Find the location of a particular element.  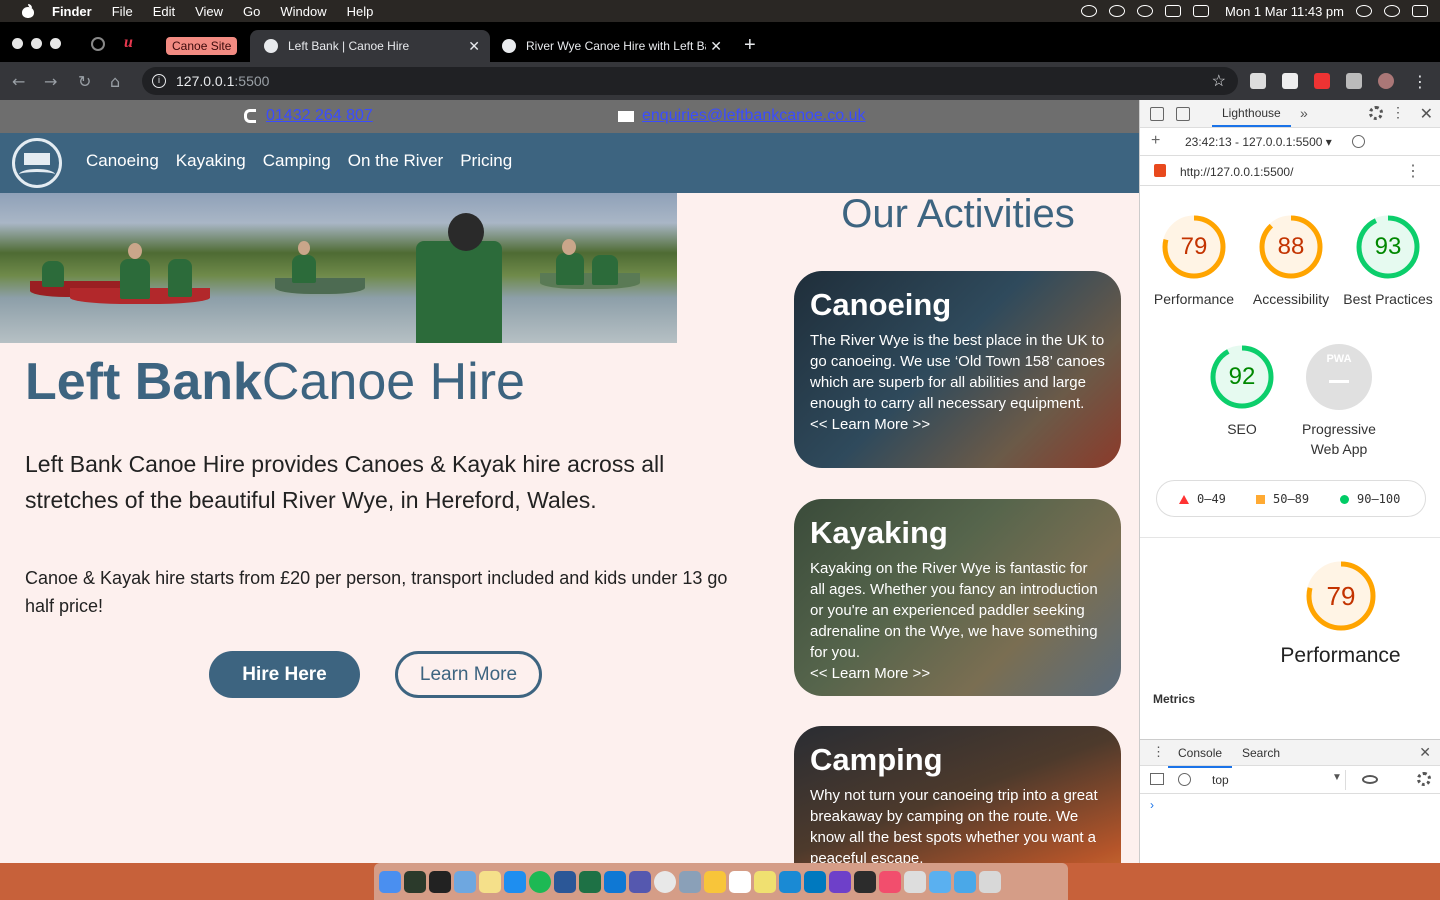

pinned-tab-u: u is located at coordinates (134, 44).